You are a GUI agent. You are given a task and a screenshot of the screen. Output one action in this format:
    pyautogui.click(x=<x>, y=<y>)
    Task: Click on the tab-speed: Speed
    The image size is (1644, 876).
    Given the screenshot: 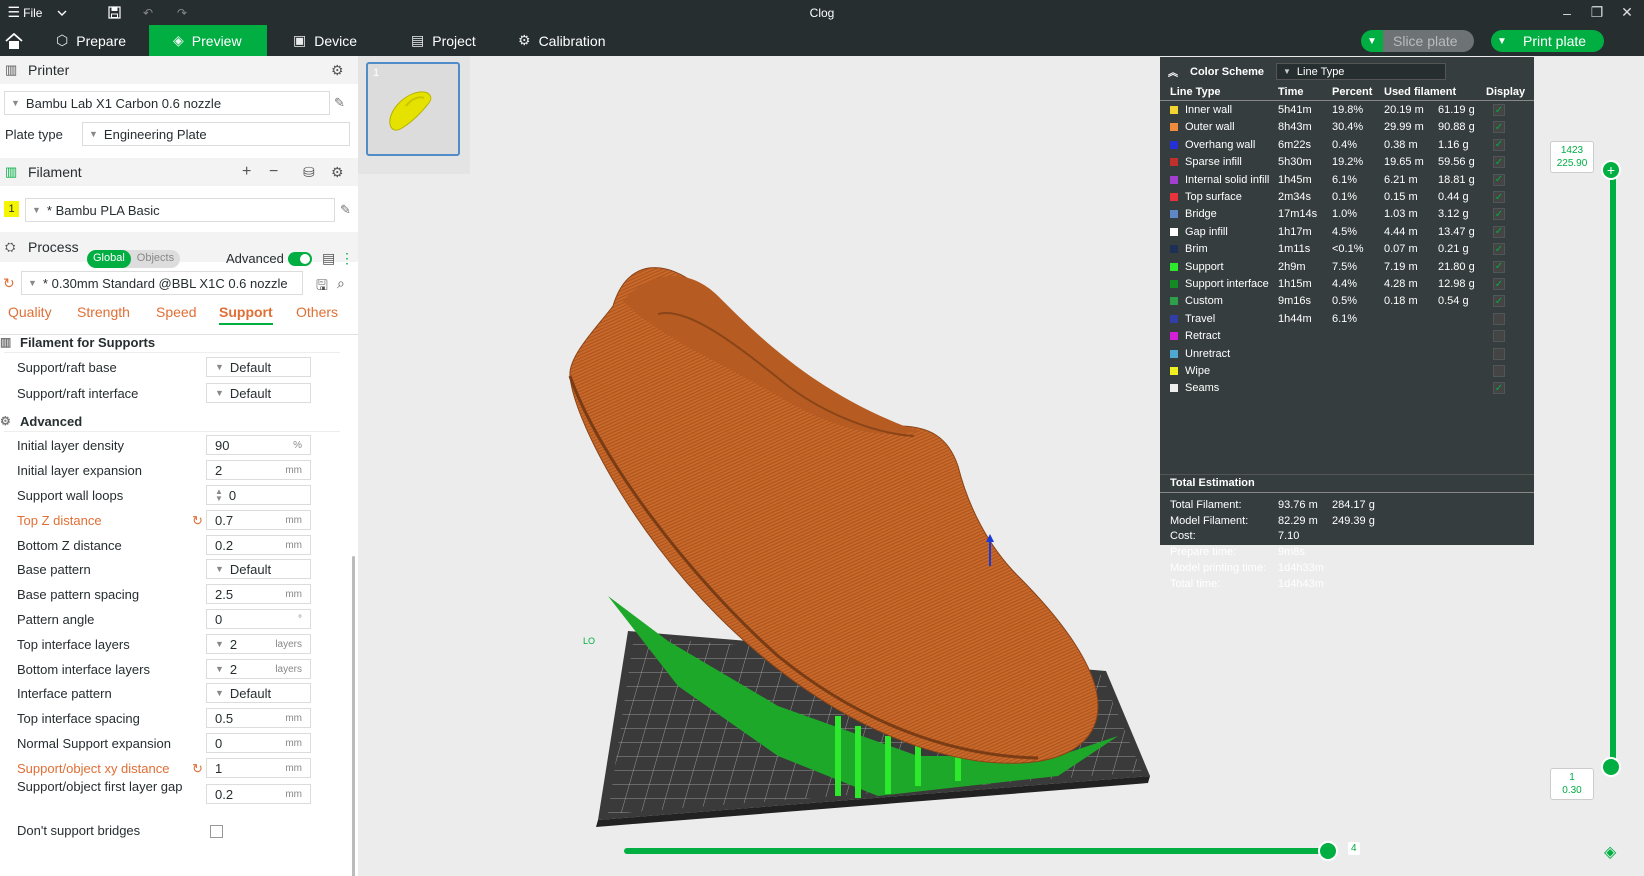 What is the action you would take?
    pyautogui.click(x=176, y=312)
    